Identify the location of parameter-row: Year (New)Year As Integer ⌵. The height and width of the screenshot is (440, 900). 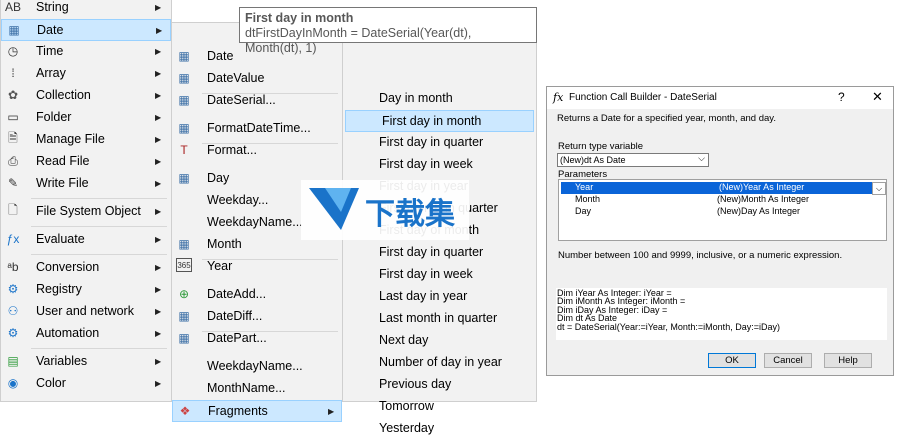
(723, 188).